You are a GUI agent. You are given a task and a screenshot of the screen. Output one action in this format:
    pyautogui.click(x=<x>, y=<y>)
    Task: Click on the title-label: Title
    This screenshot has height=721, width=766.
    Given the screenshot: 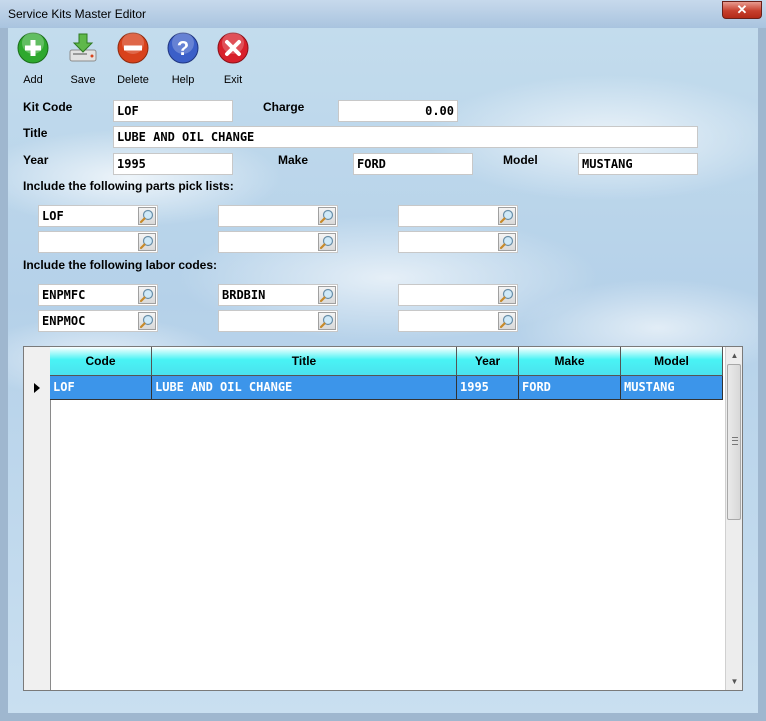 What is the action you would take?
    pyautogui.click(x=35, y=133)
    